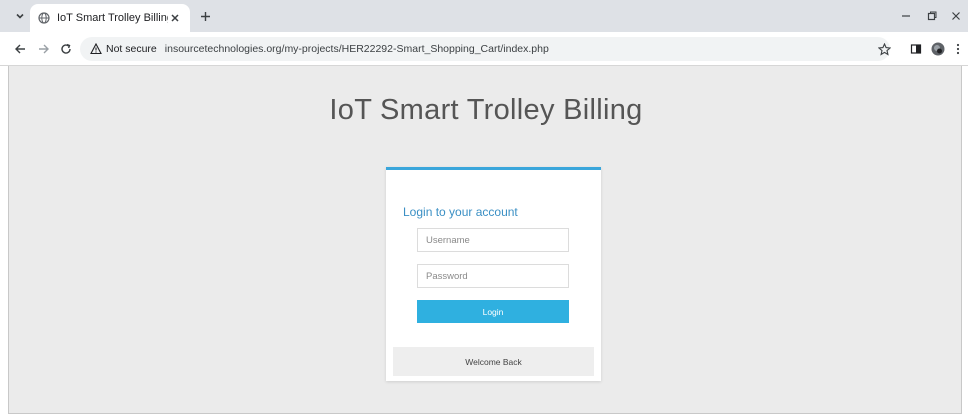 The image size is (968, 416). I want to click on browser-tab: IoT Smart Trolley Billing - Login, so click(110, 18).